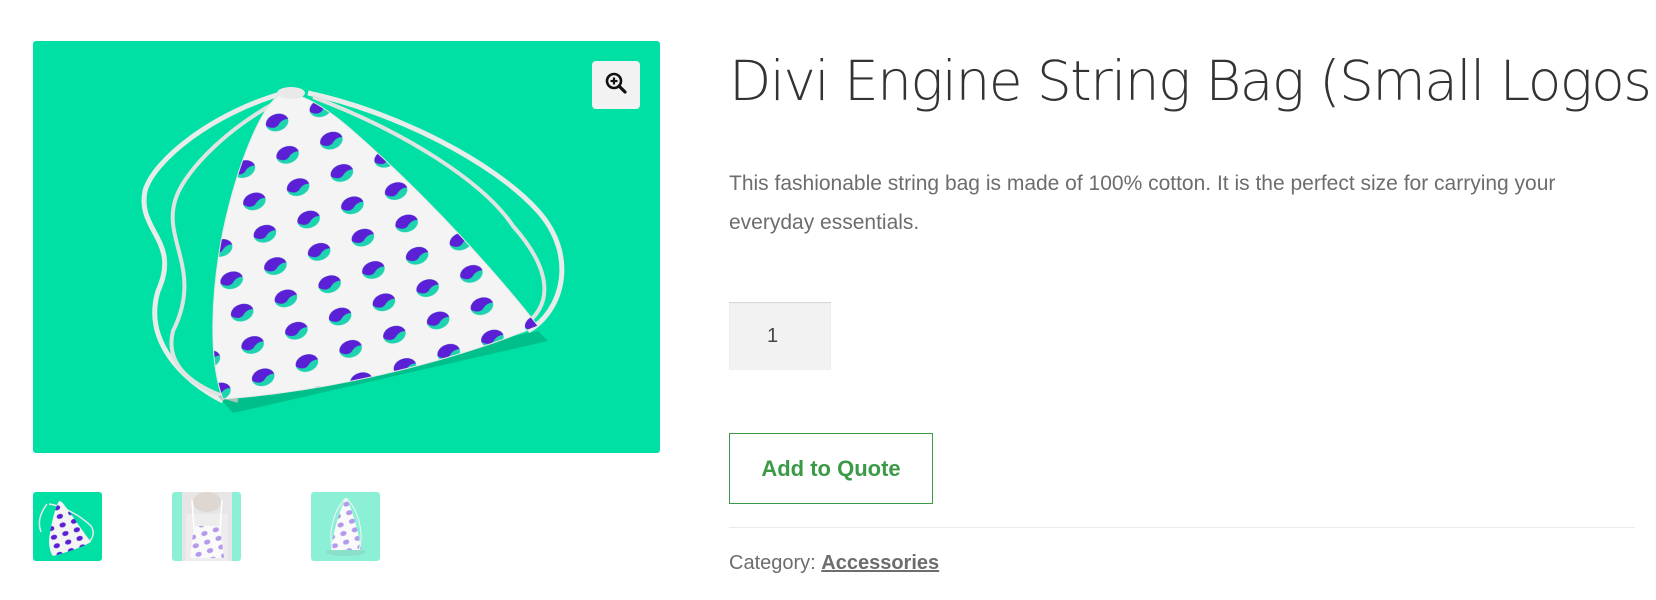 This screenshot has width=1656, height=600. What do you see at coordinates (345, 526) in the screenshot?
I see `thumbnail-bag-standing` at bounding box center [345, 526].